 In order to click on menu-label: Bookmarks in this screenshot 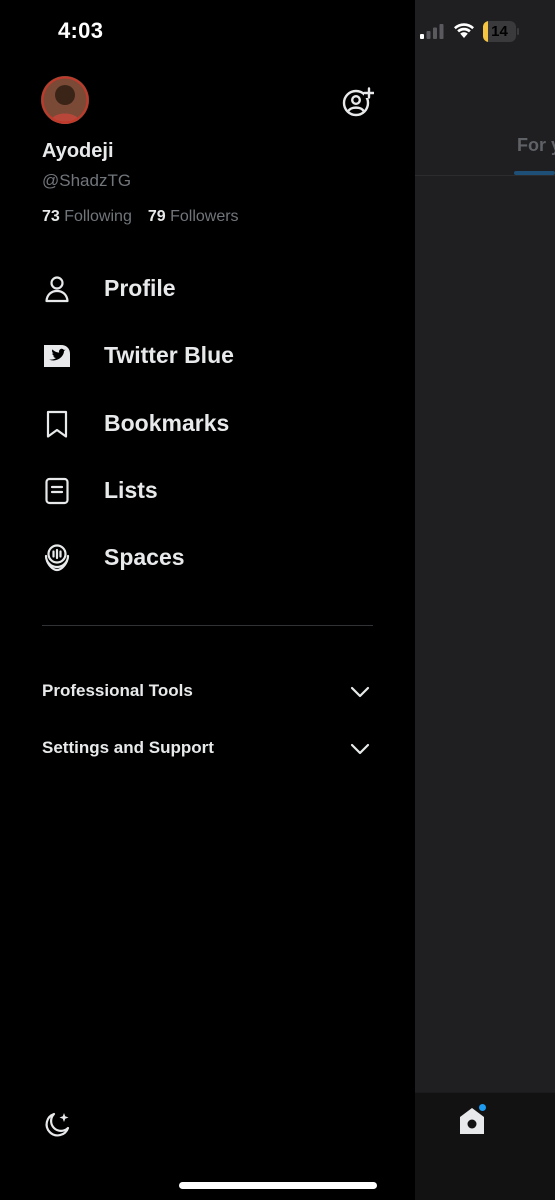, I will do `click(167, 423)`.